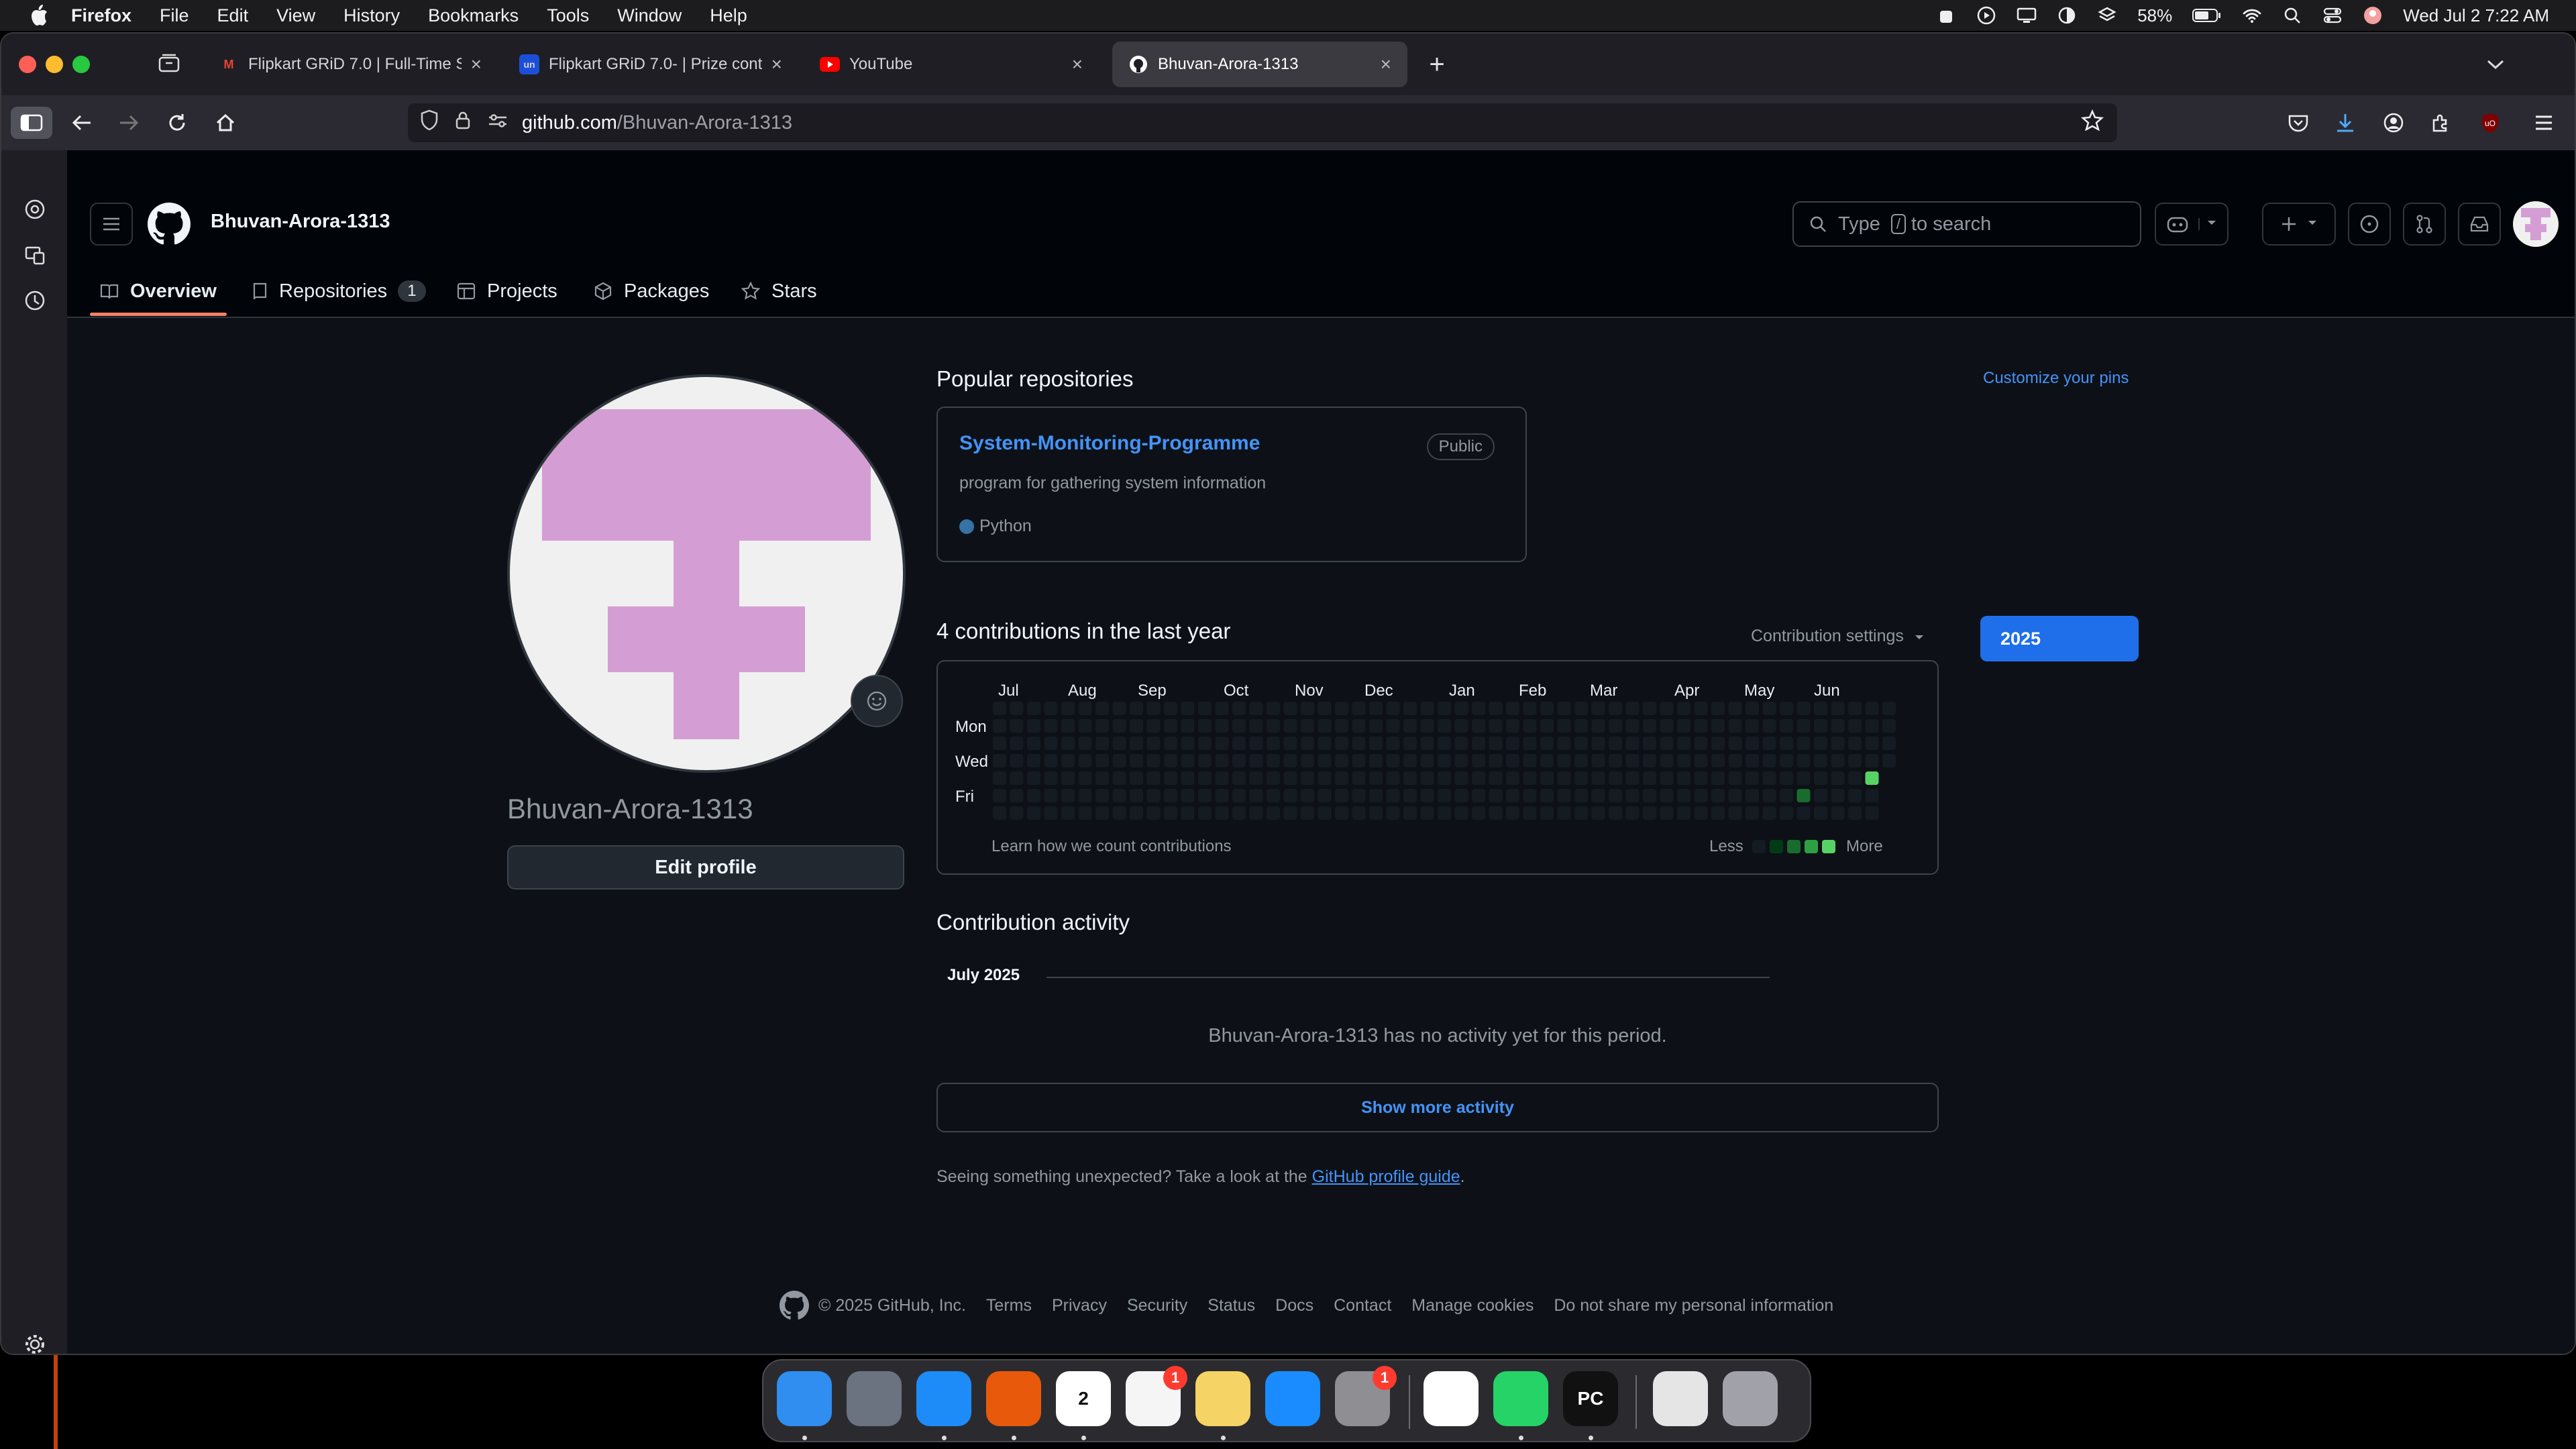  What do you see at coordinates (338, 291) in the screenshot?
I see `tab-repositories: Repositories 1` at bounding box center [338, 291].